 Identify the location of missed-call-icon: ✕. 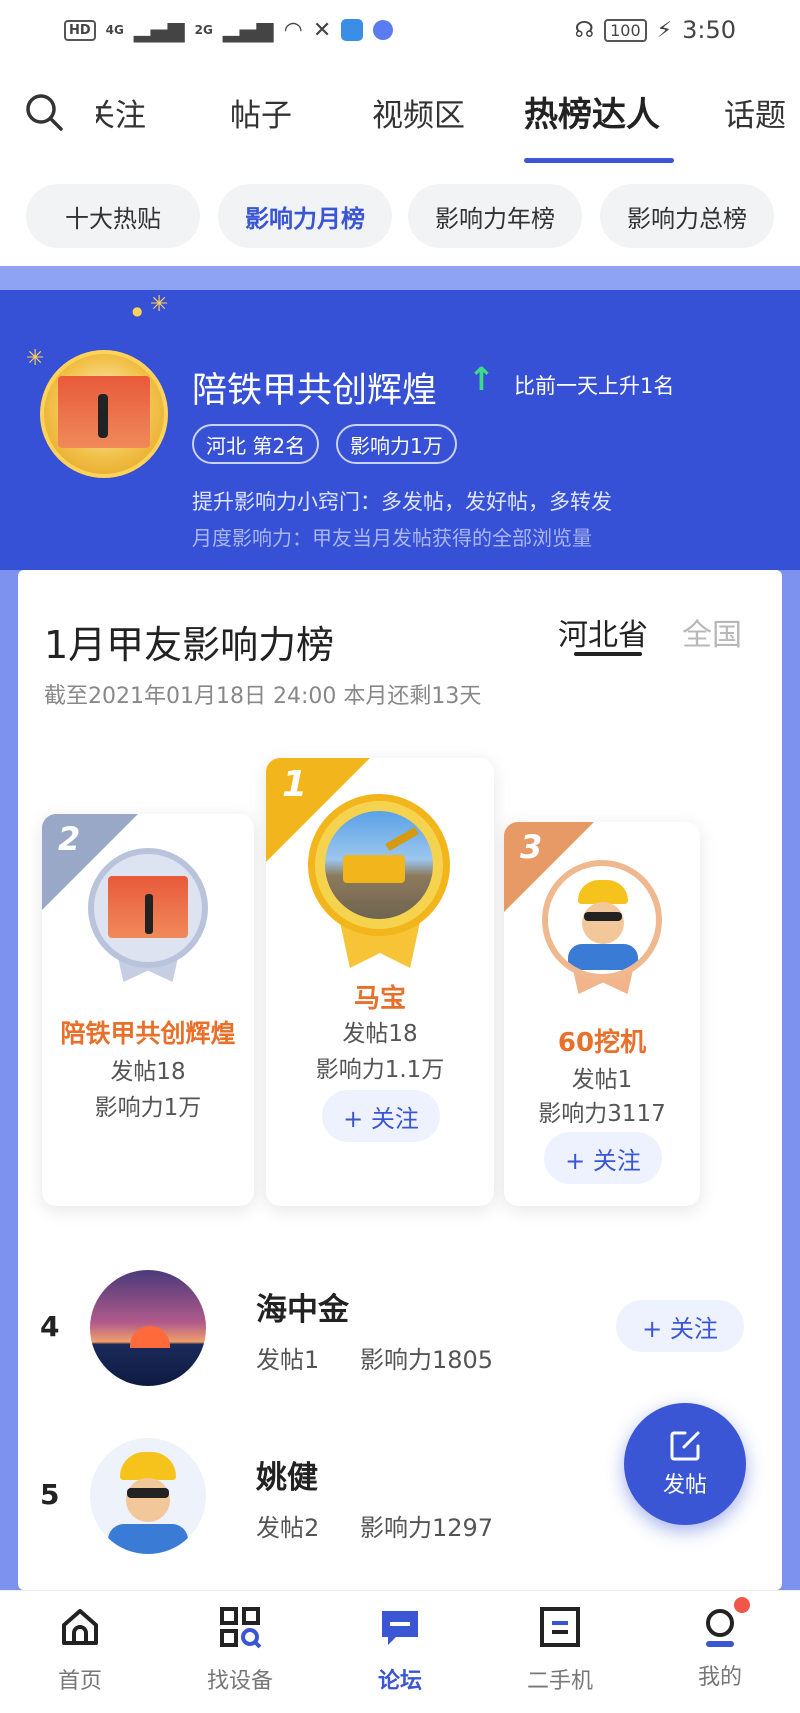
(322, 30).